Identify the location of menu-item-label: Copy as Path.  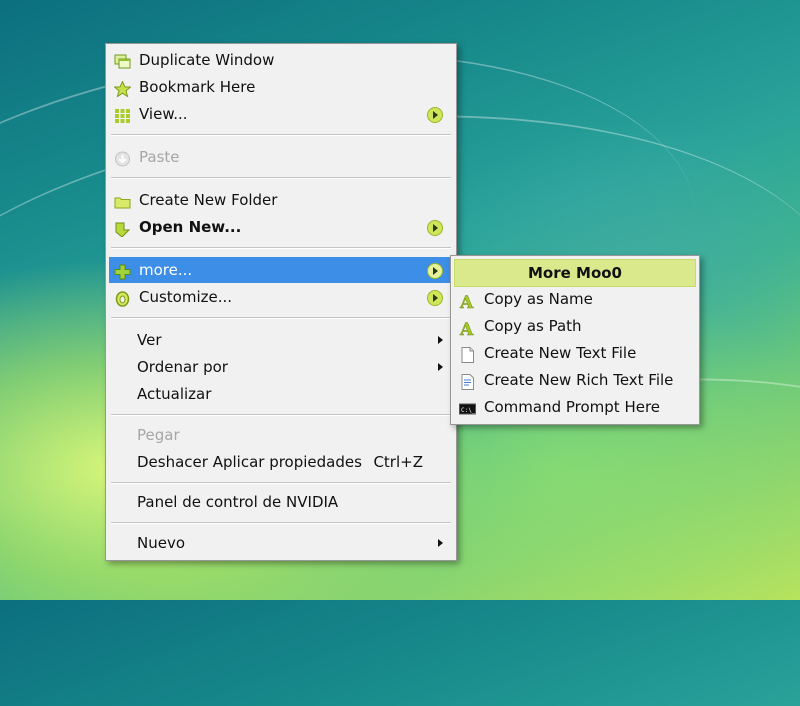
(533, 326).